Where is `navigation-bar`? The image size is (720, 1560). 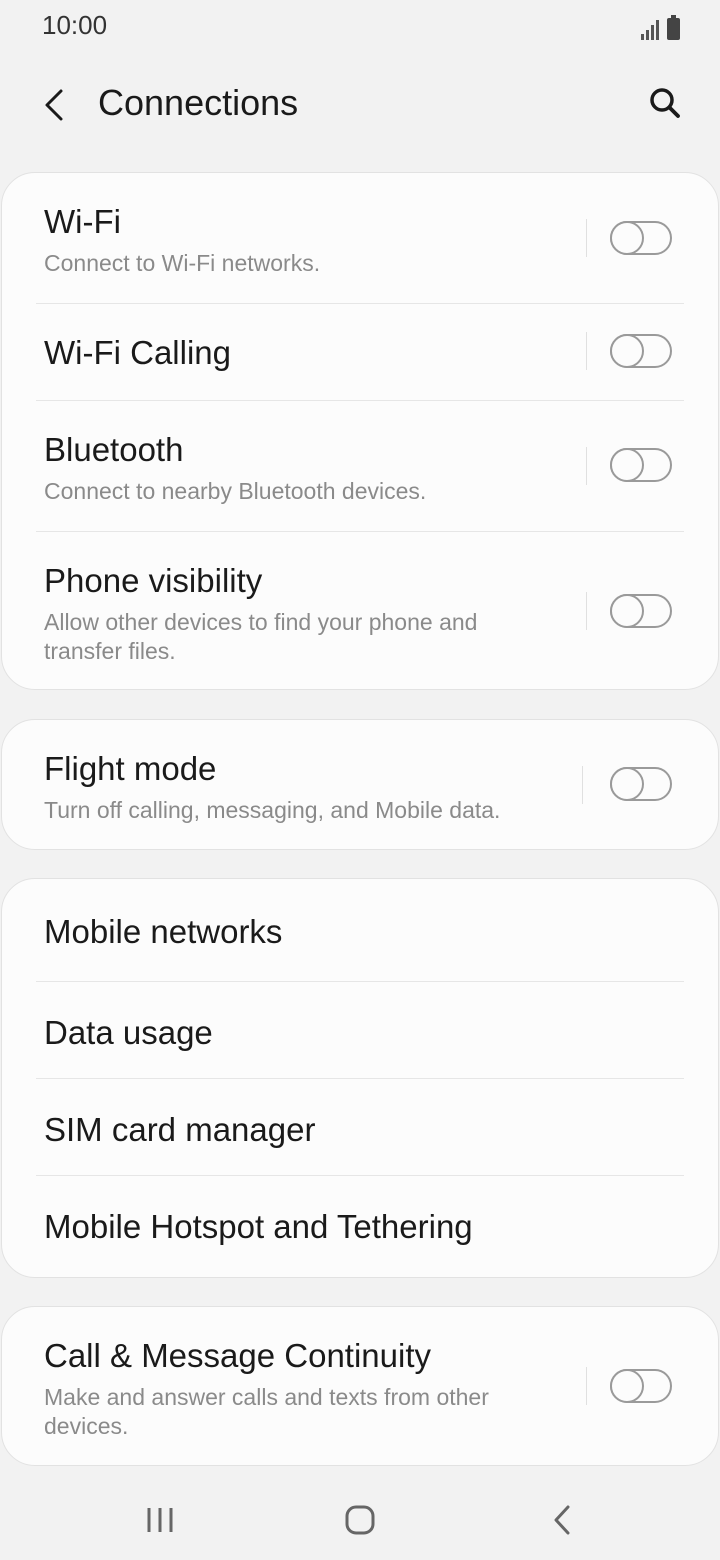 navigation-bar is located at coordinates (360, 1520).